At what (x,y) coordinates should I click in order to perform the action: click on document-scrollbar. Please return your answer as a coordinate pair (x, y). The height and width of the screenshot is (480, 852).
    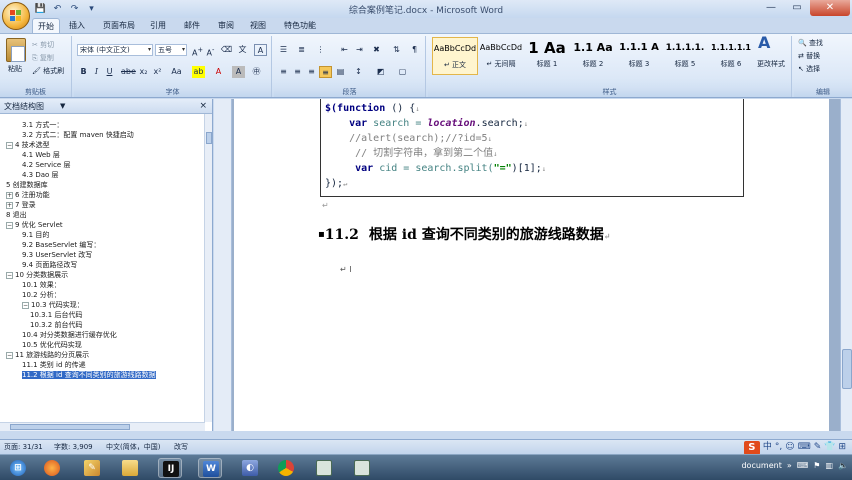
    Looking at the image, I should click on (846, 265).